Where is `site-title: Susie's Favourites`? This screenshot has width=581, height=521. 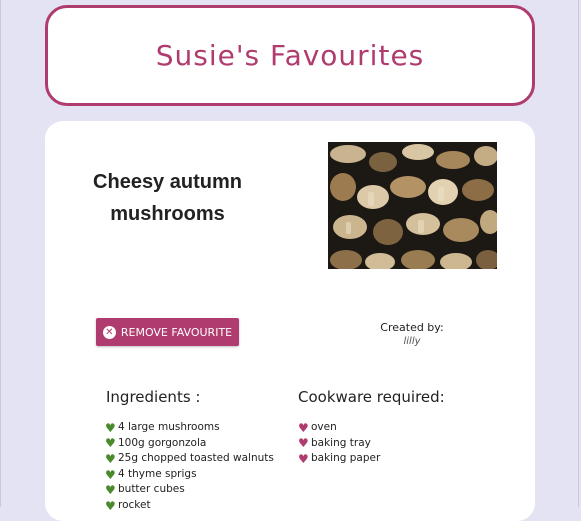 site-title: Susie's Favourites is located at coordinates (290, 55).